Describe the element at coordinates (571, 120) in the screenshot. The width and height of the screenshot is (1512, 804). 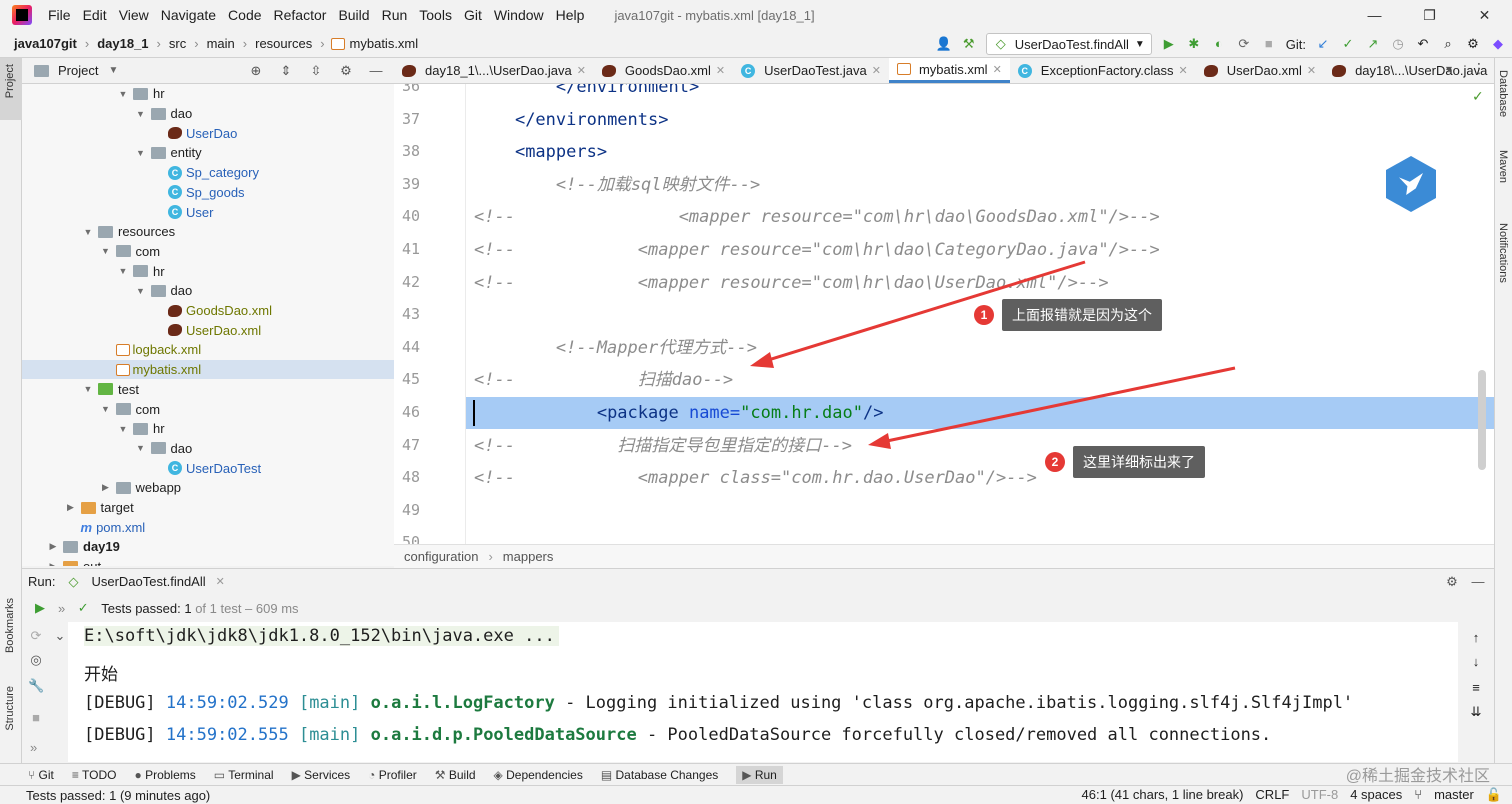
I see `code-line: </environments>` at that location.